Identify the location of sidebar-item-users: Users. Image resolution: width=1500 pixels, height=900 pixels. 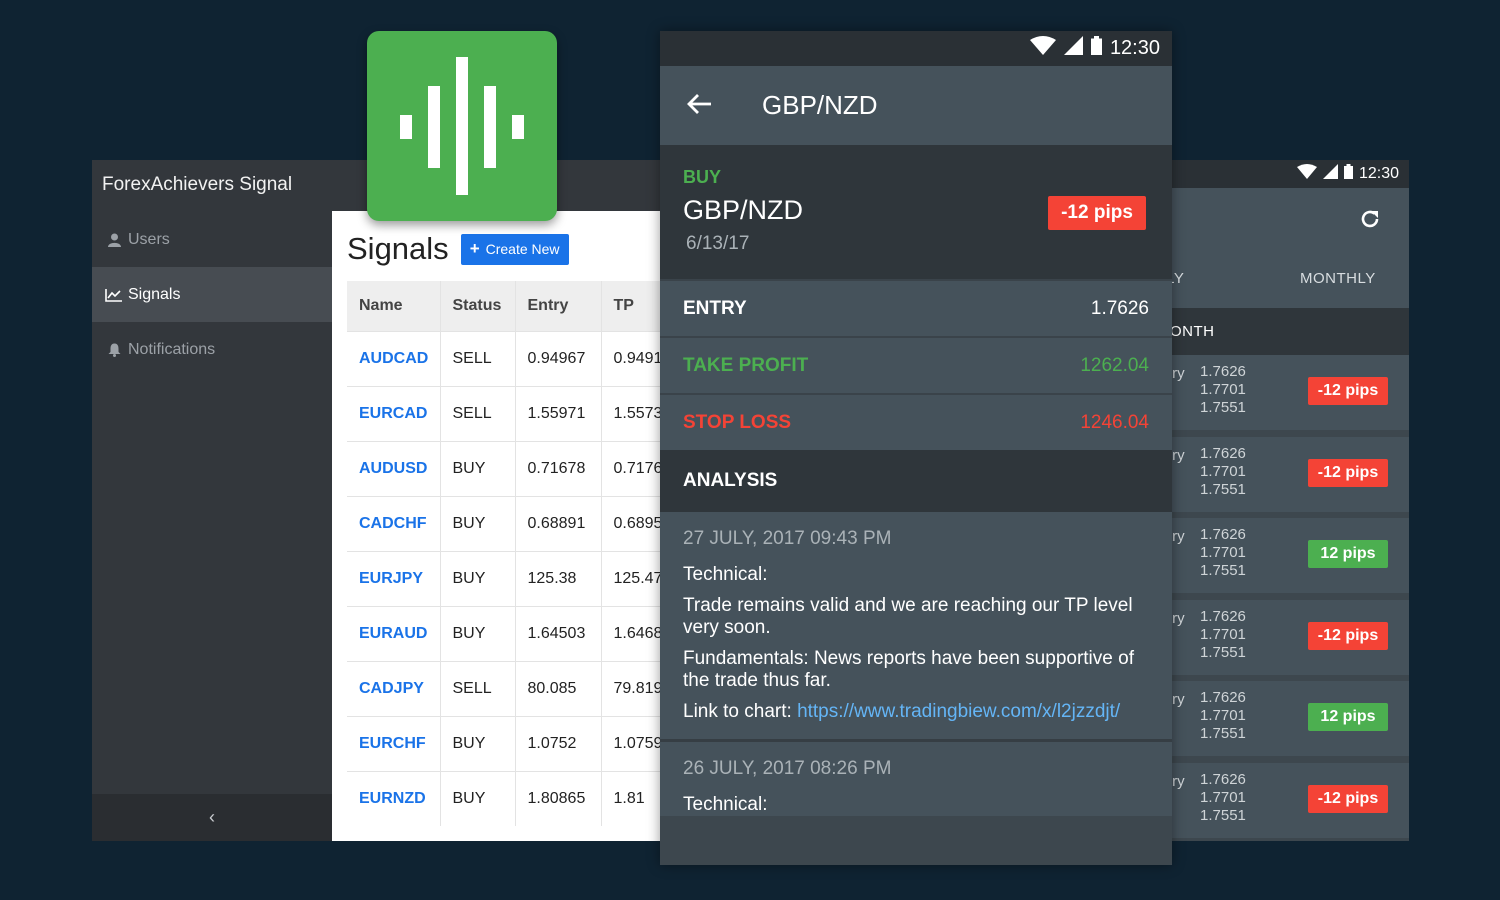
(212, 239).